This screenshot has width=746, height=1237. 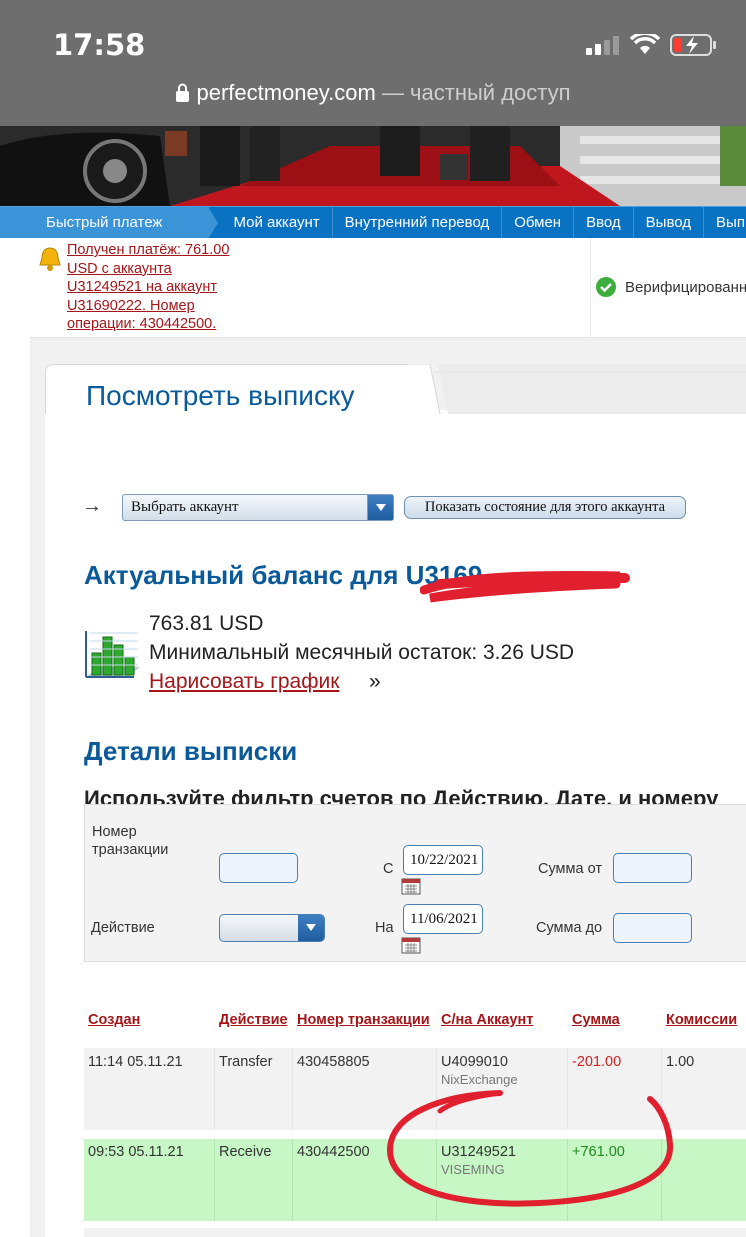 What do you see at coordinates (123, 928) in the screenshot?
I see `action-label: Действие` at bounding box center [123, 928].